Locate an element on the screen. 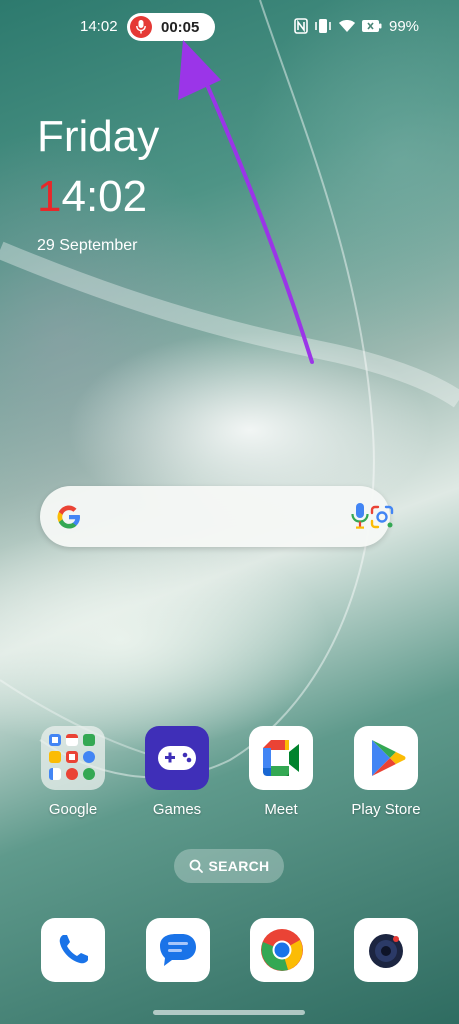  dock-phone is located at coordinates (73, 950).